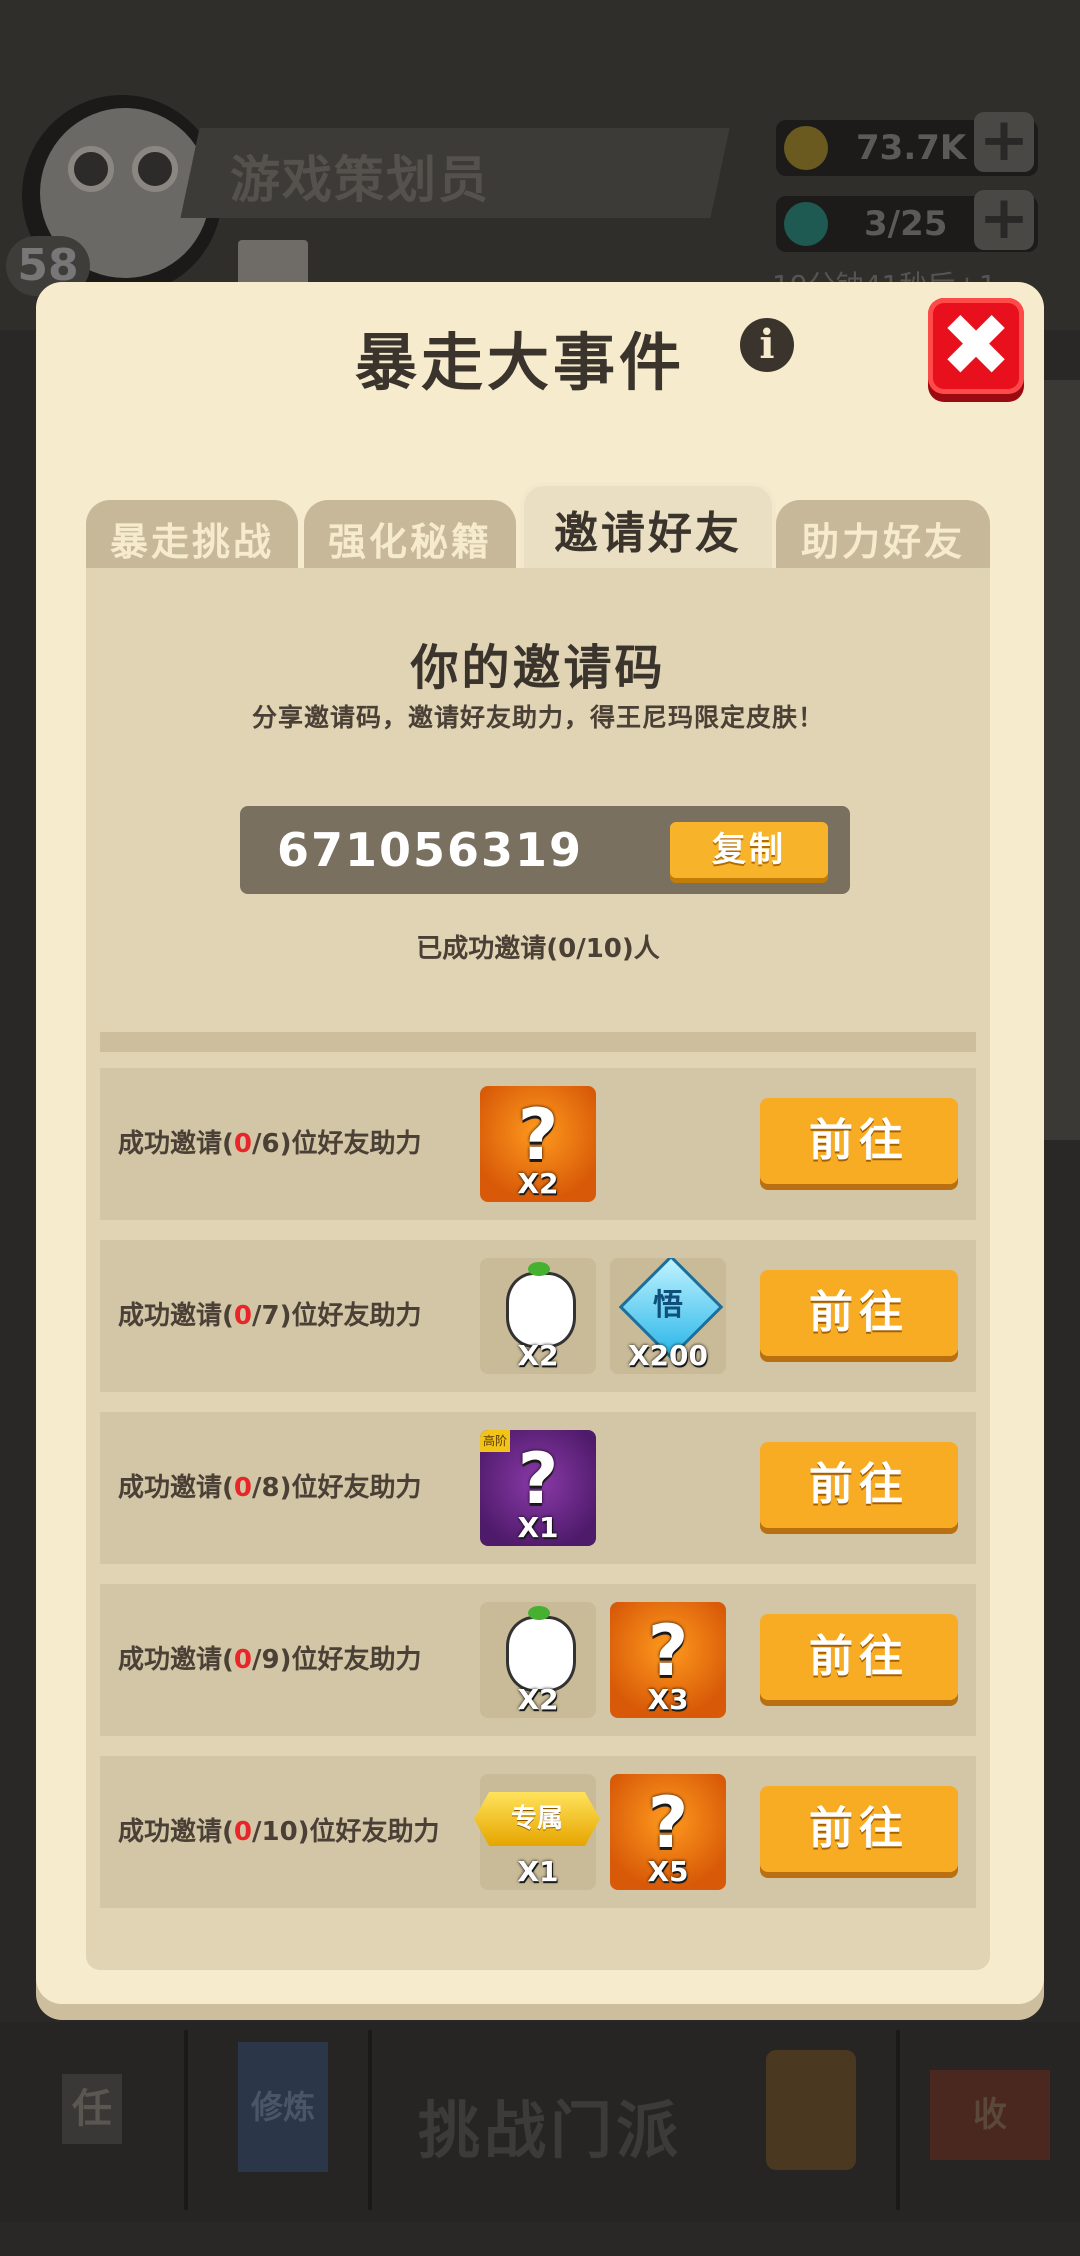  What do you see at coordinates (749, 850) in the screenshot?
I see `copy-button: 复制` at bounding box center [749, 850].